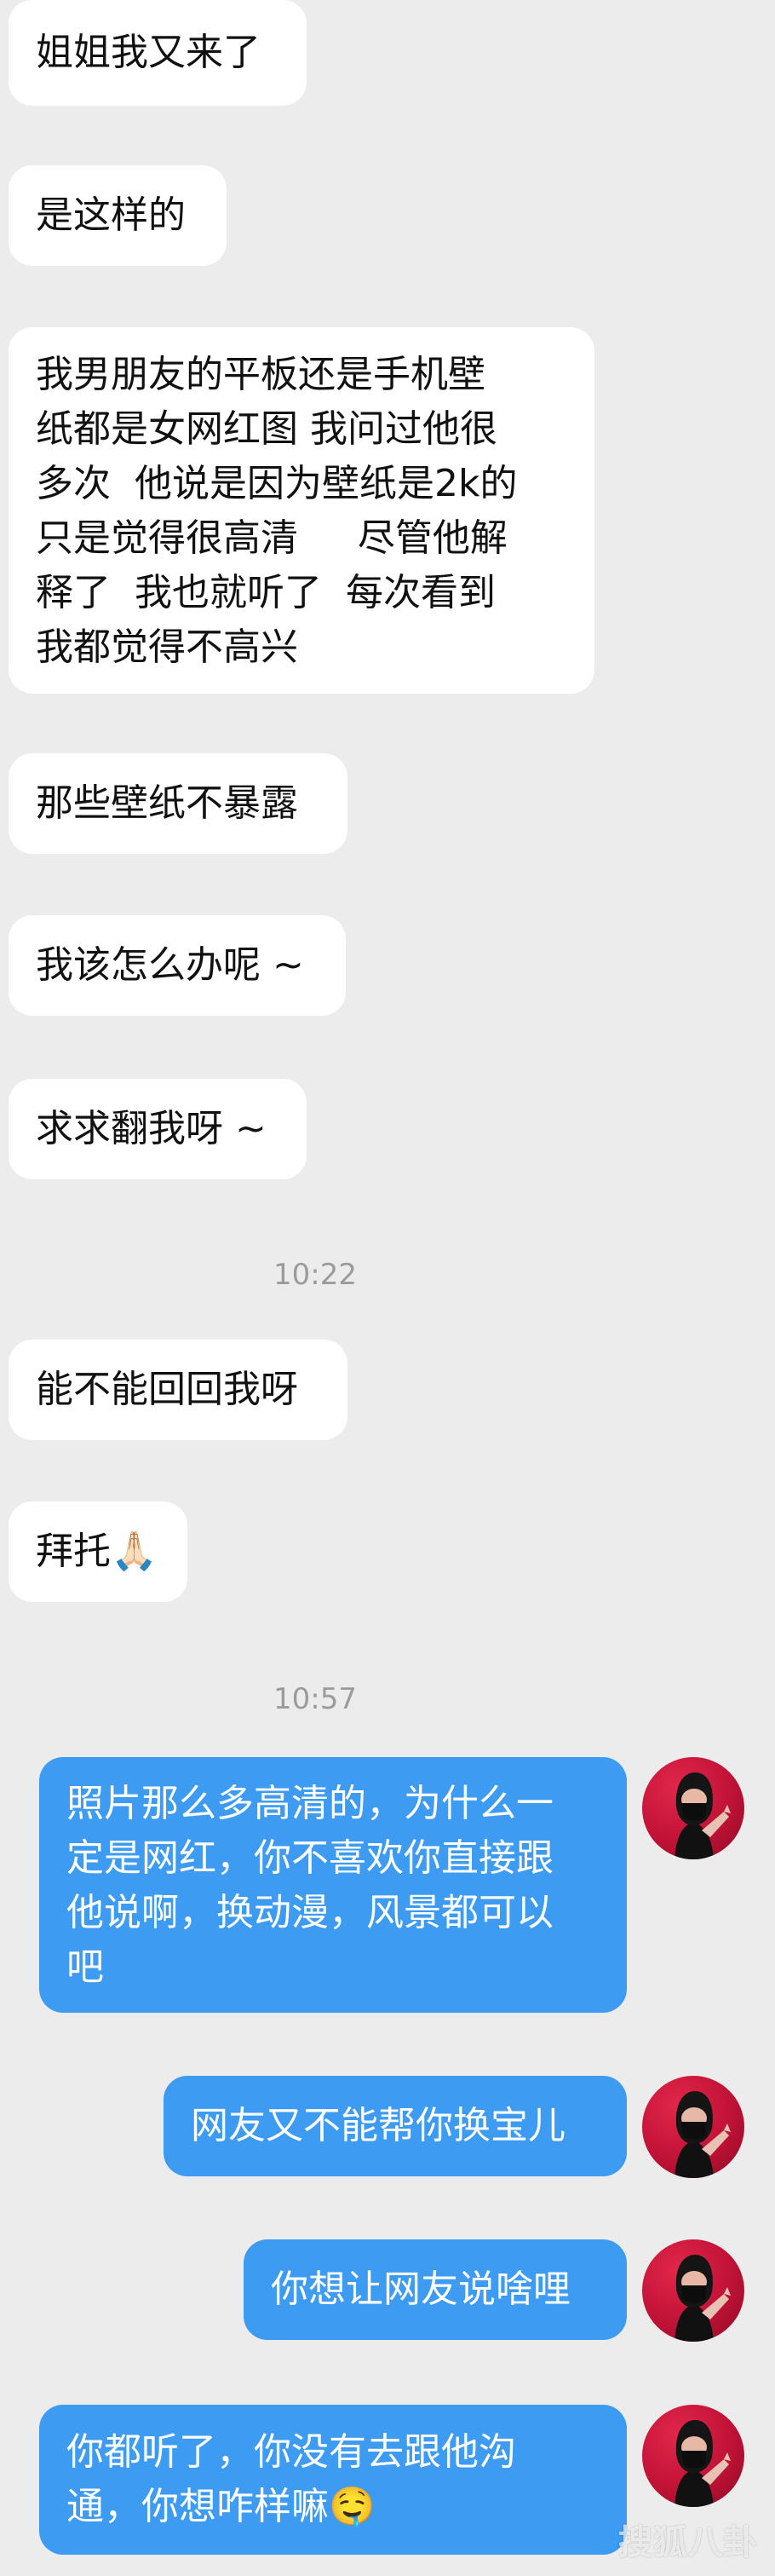 This screenshot has height=2576, width=775. I want to click on timestamp: 10:57, so click(315, 1699).